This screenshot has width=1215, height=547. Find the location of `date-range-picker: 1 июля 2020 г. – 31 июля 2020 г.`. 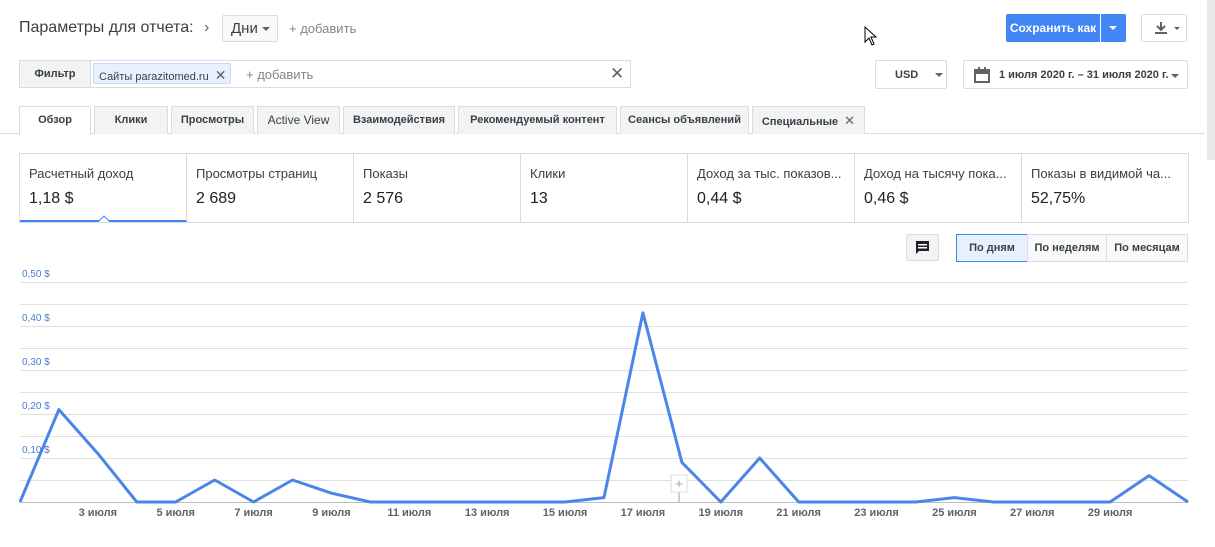

date-range-picker: 1 июля 2020 г. – 31 июля 2020 г. is located at coordinates (1075, 74).